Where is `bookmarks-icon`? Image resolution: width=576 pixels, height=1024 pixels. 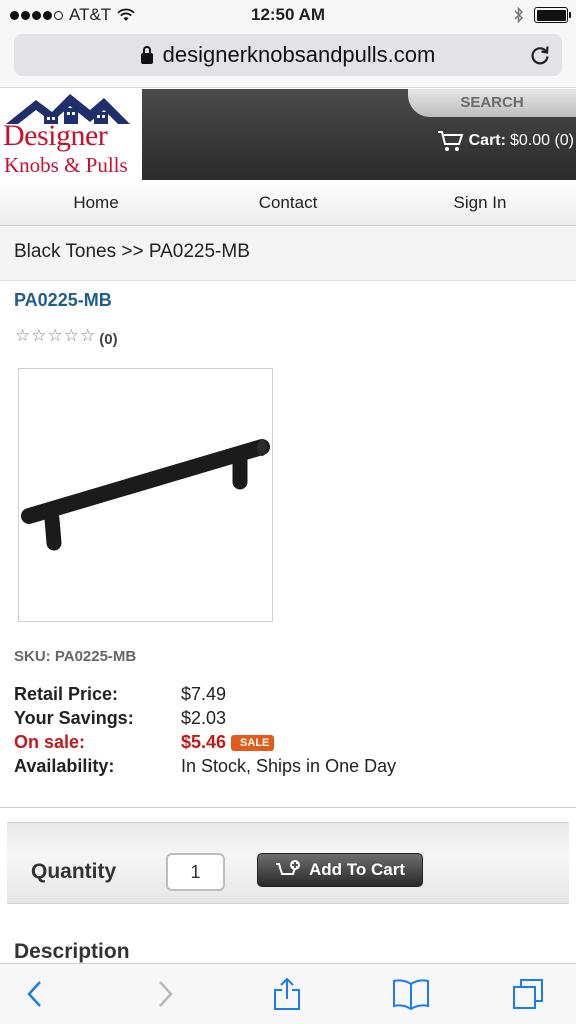
bookmarks-icon is located at coordinates (411, 994).